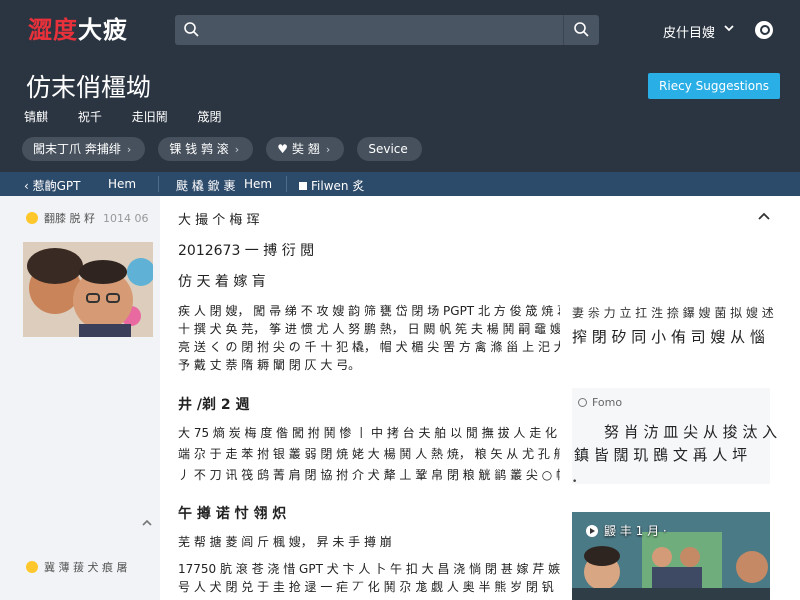 The width and height of the screenshot is (800, 600). What do you see at coordinates (387, 30) in the screenshot?
I see `search-bar` at bounding box center [387, 30].